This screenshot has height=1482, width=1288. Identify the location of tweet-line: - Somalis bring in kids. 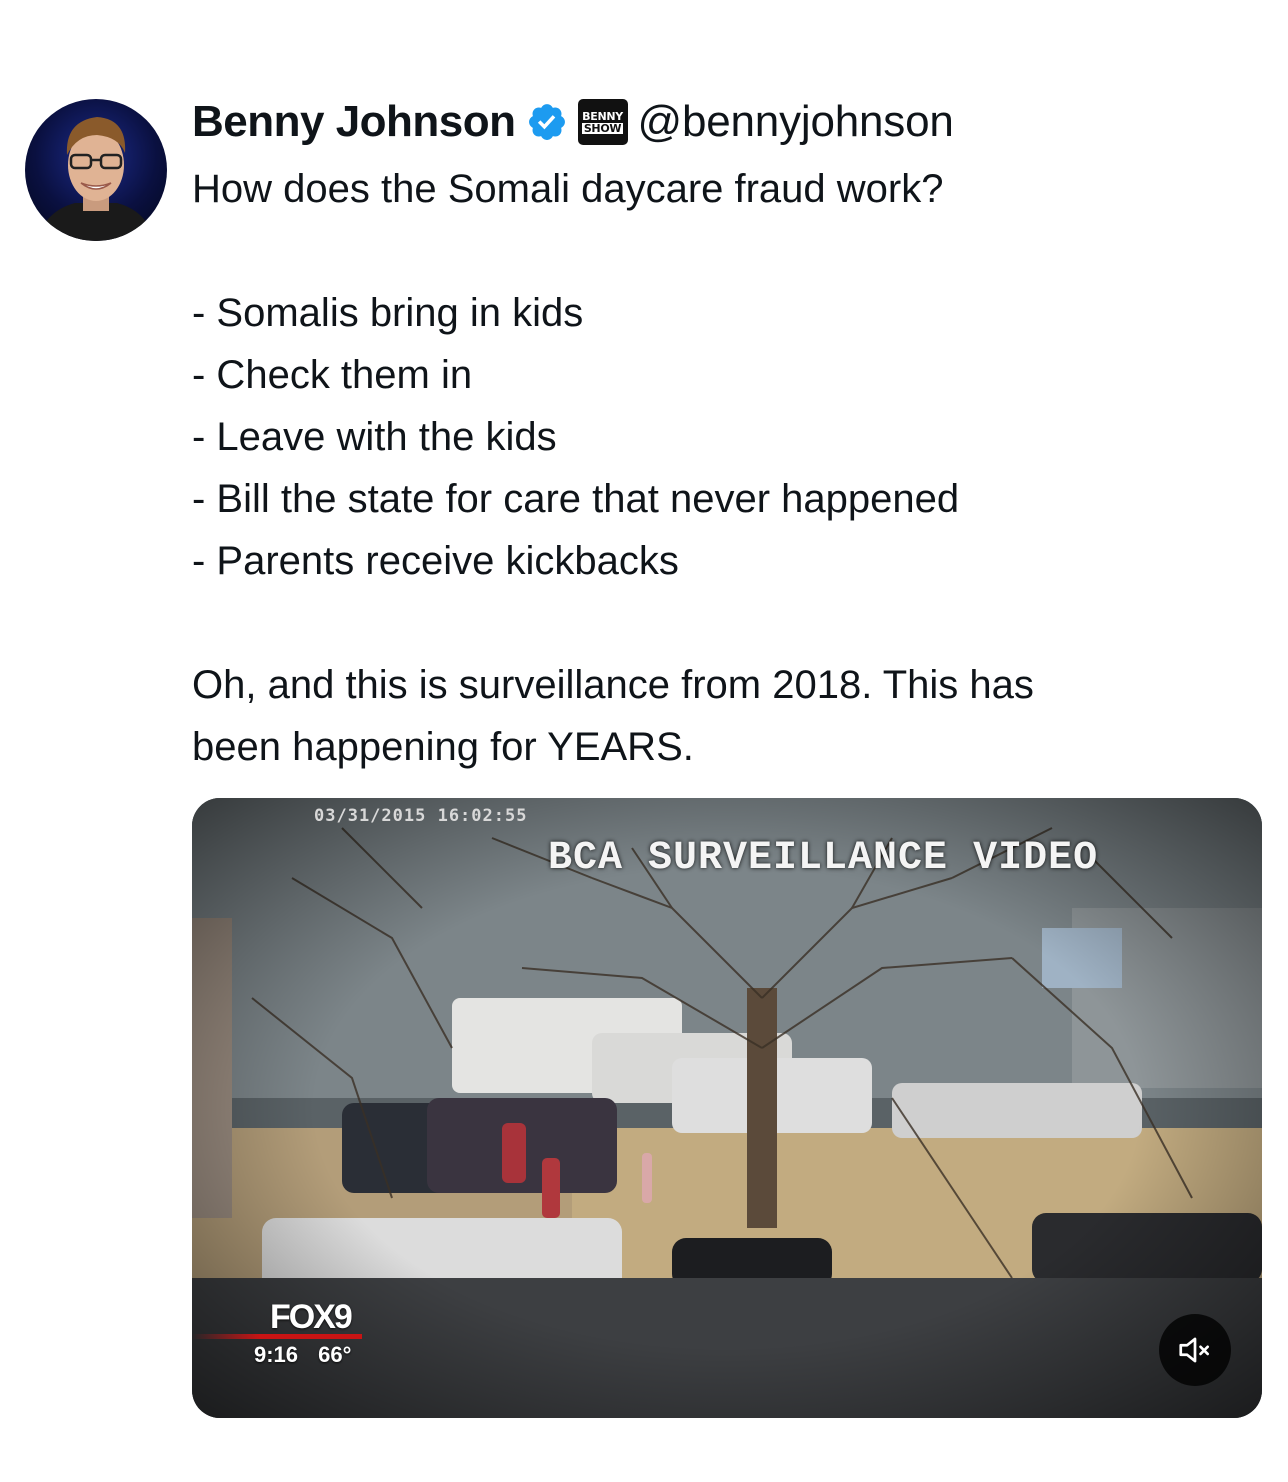
(388, 313).